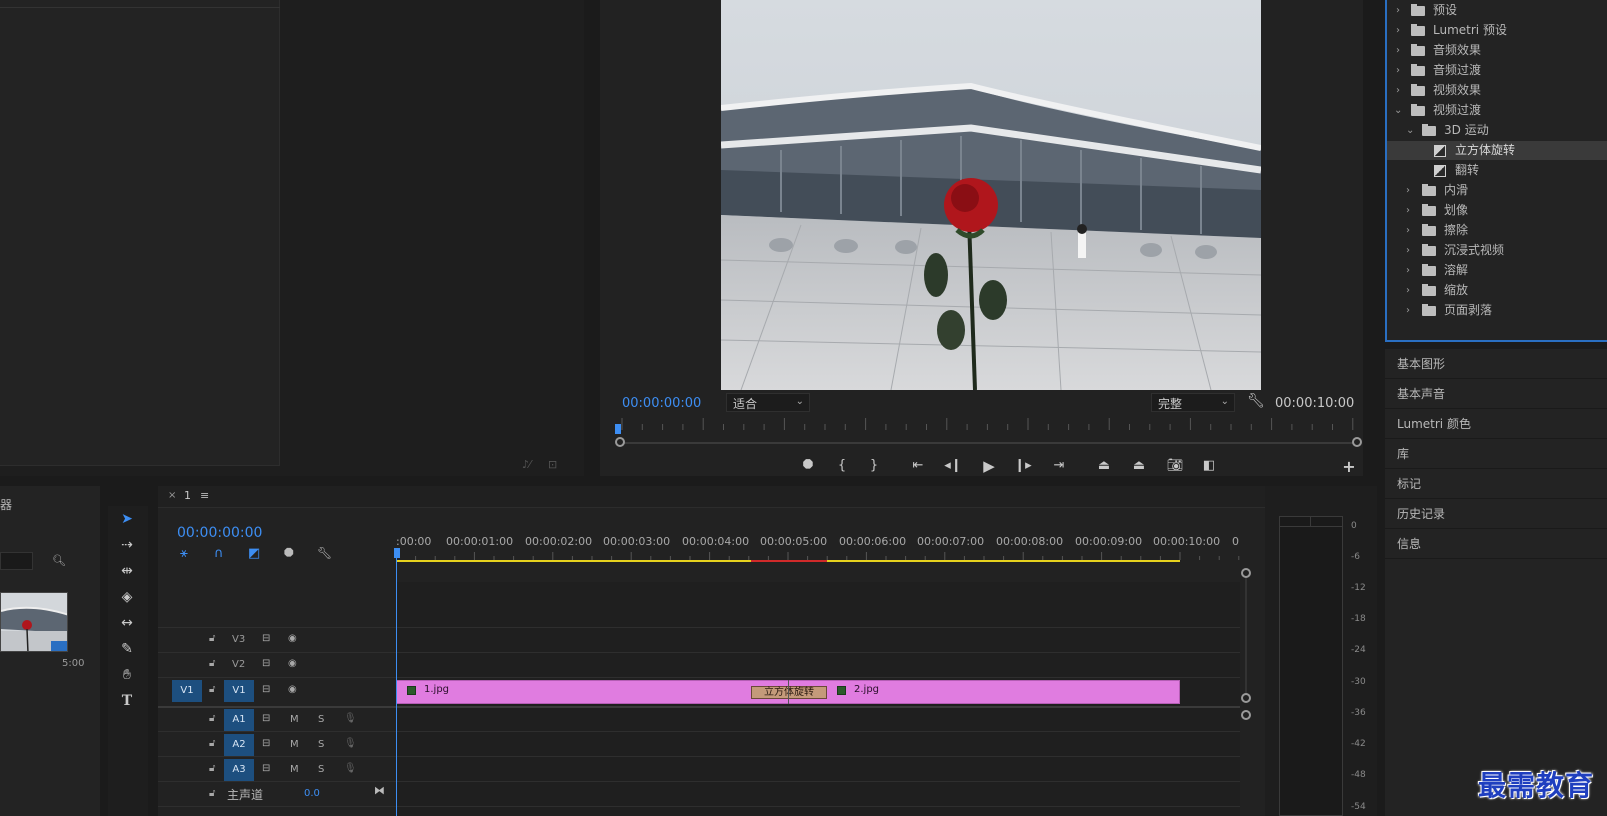 This screenshot has height=816, width=1607. Describe the element at coordinates (1497, 110) in the screenshot. I see `effects-item: ⌄ 视频过渡` at that location.